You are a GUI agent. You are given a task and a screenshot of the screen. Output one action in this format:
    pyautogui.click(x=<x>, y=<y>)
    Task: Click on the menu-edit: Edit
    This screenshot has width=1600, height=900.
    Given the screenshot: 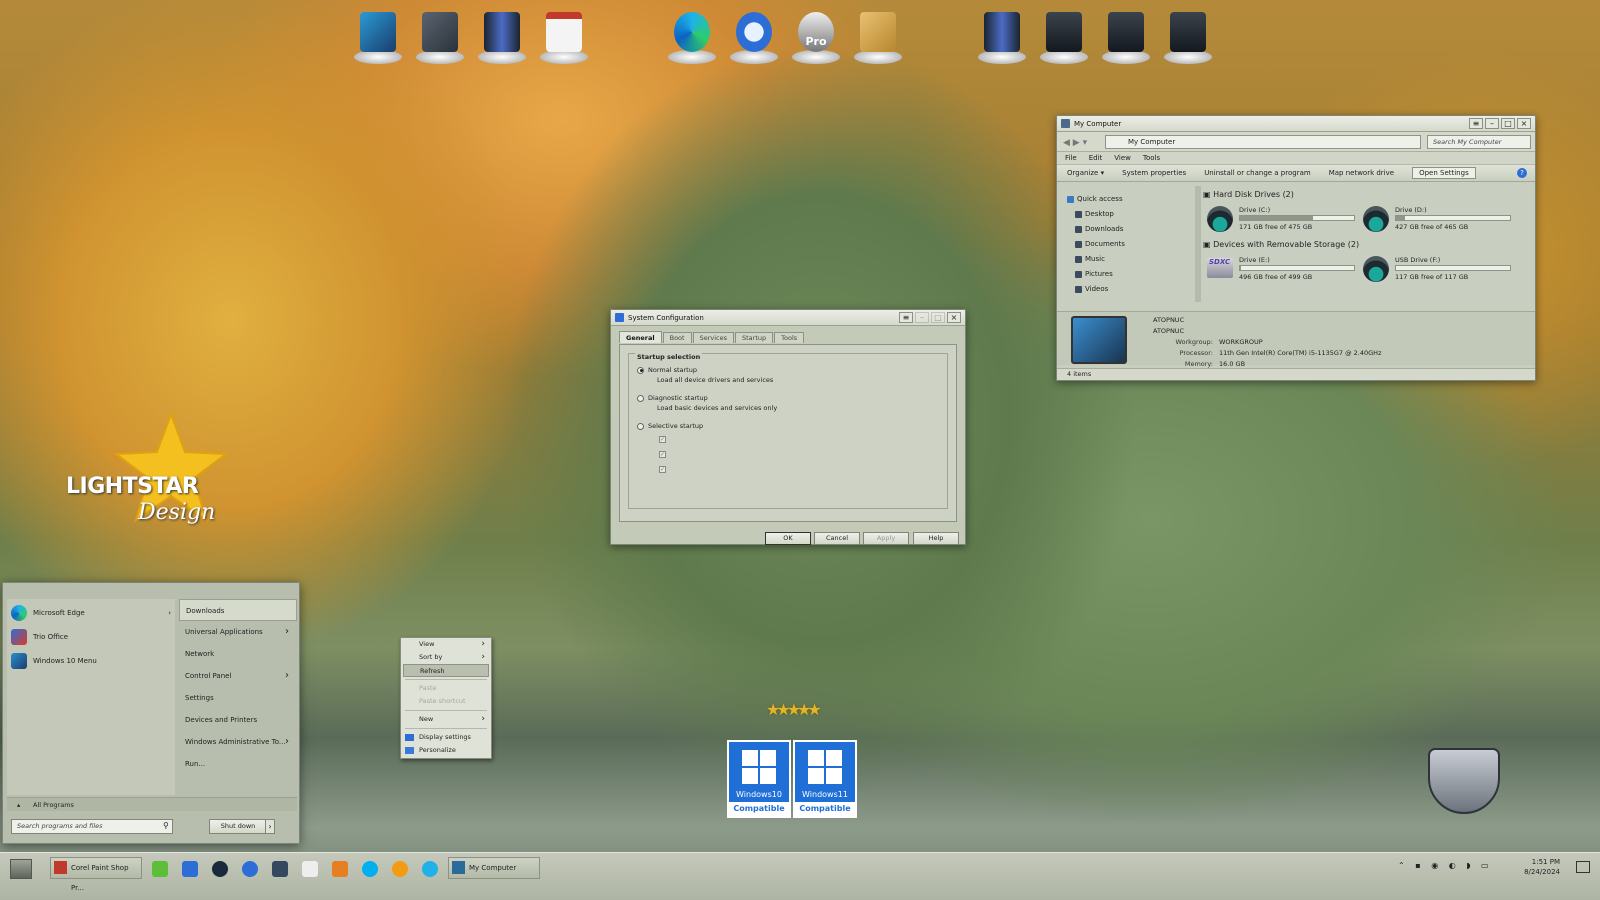 What is the action you would take?
    pyautogui.click(x=1096, y=158)
    